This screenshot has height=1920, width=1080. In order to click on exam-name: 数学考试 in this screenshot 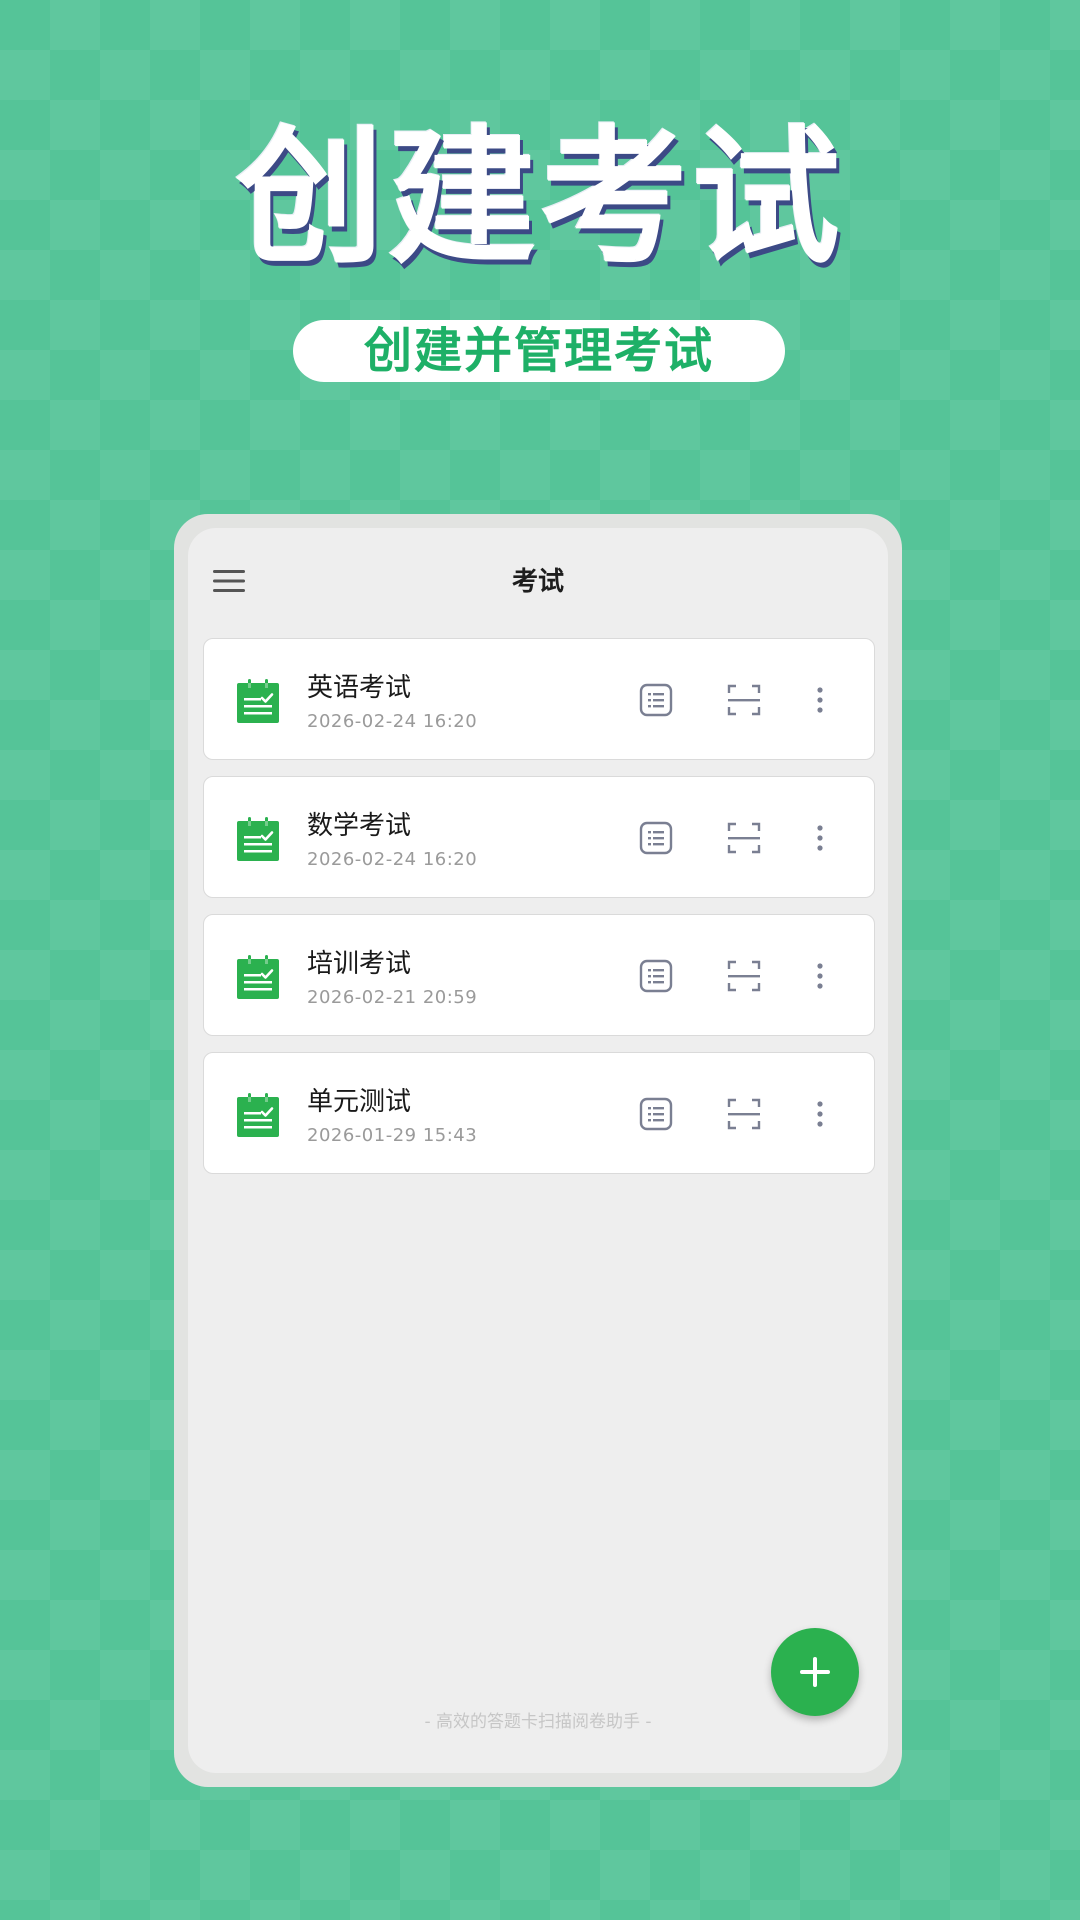, I will do `click(359, 826)`.